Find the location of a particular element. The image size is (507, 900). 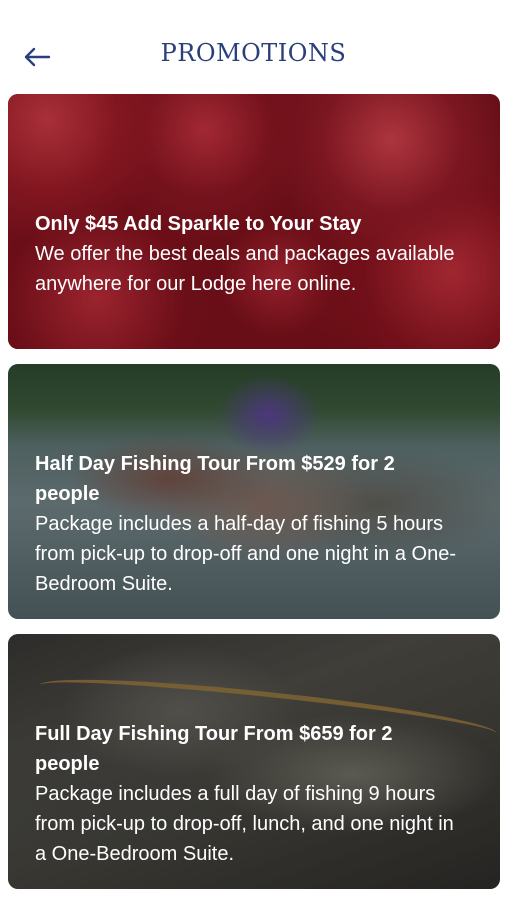

header: PROMOTIONS is located at coordinates (253, 47).